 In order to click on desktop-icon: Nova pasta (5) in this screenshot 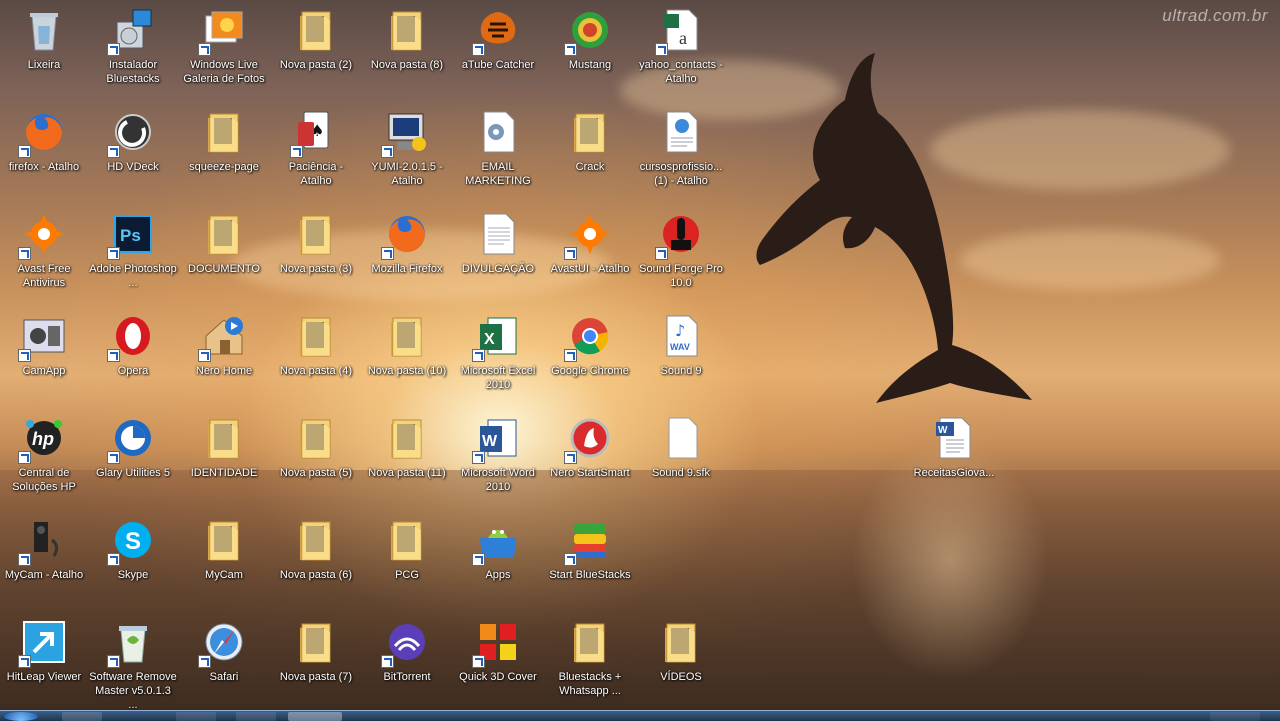, I will do `click(316, 458)`.